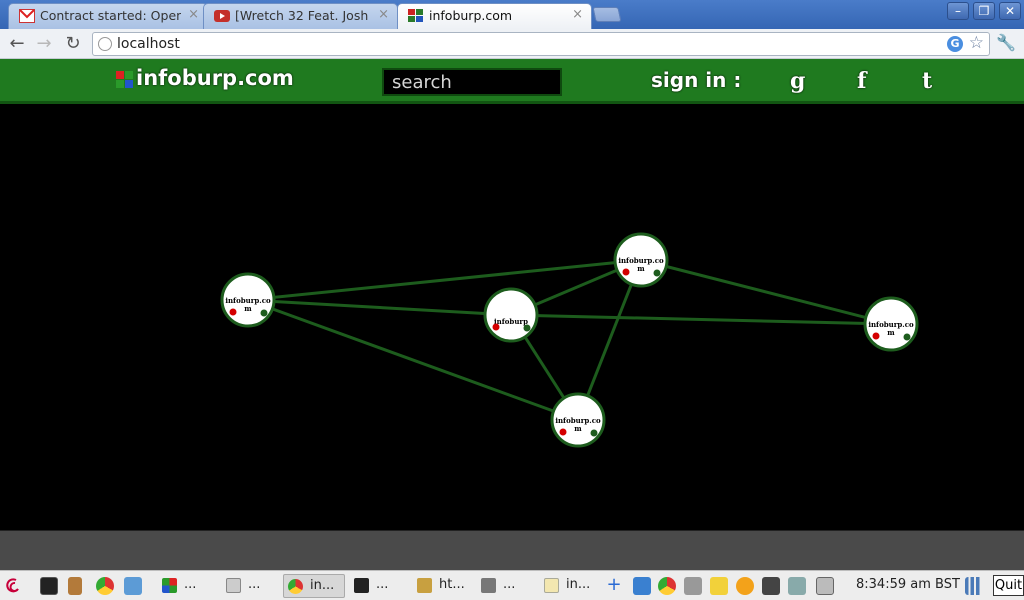 Image resolution: width=1024 pixels, height=600 pixels. I want to click on weather-tray-icon, so click(745, 586).